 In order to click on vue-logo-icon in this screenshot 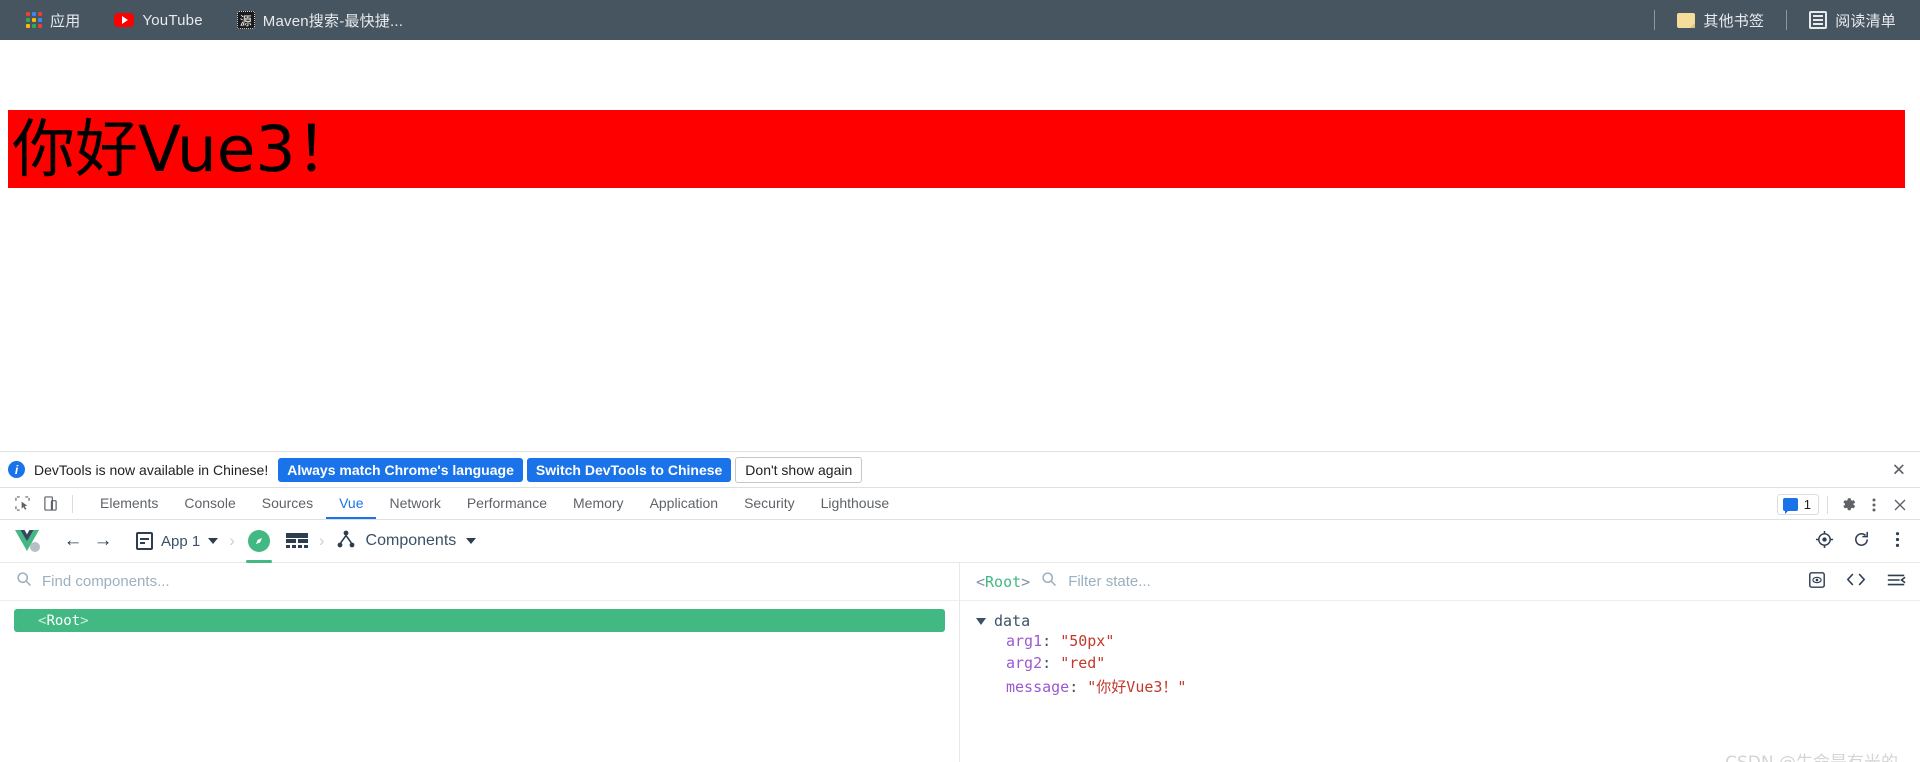, I will do `click(29, 541)`.